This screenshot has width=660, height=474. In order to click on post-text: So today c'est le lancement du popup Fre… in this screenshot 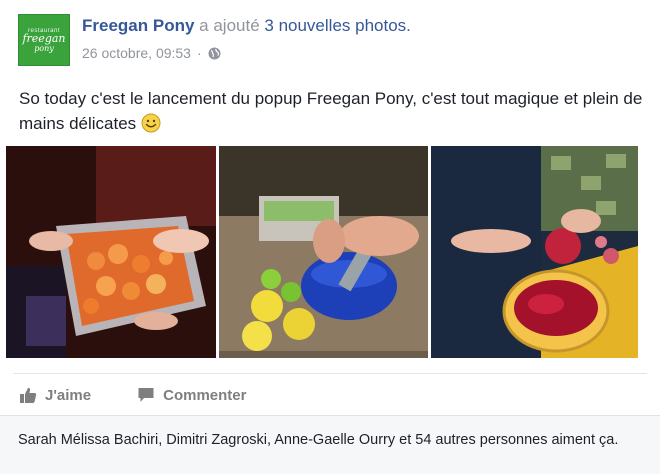, I will do `click(334, 111)`.